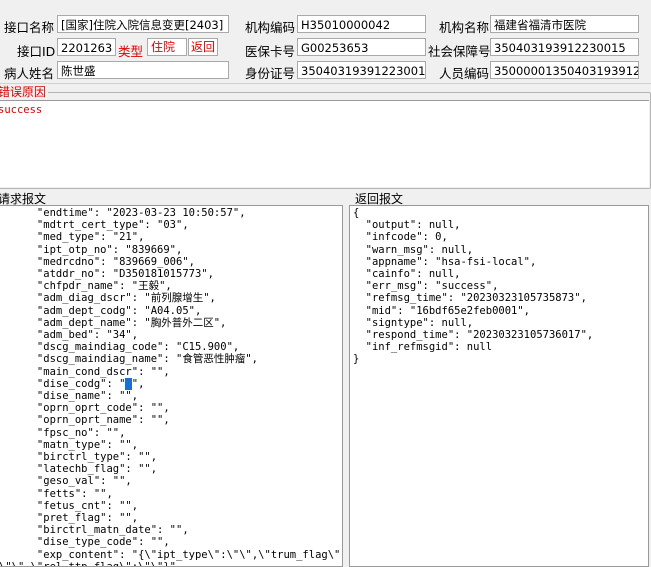  I want to click on request-line: "med_type": "21",, so click(72, 237).